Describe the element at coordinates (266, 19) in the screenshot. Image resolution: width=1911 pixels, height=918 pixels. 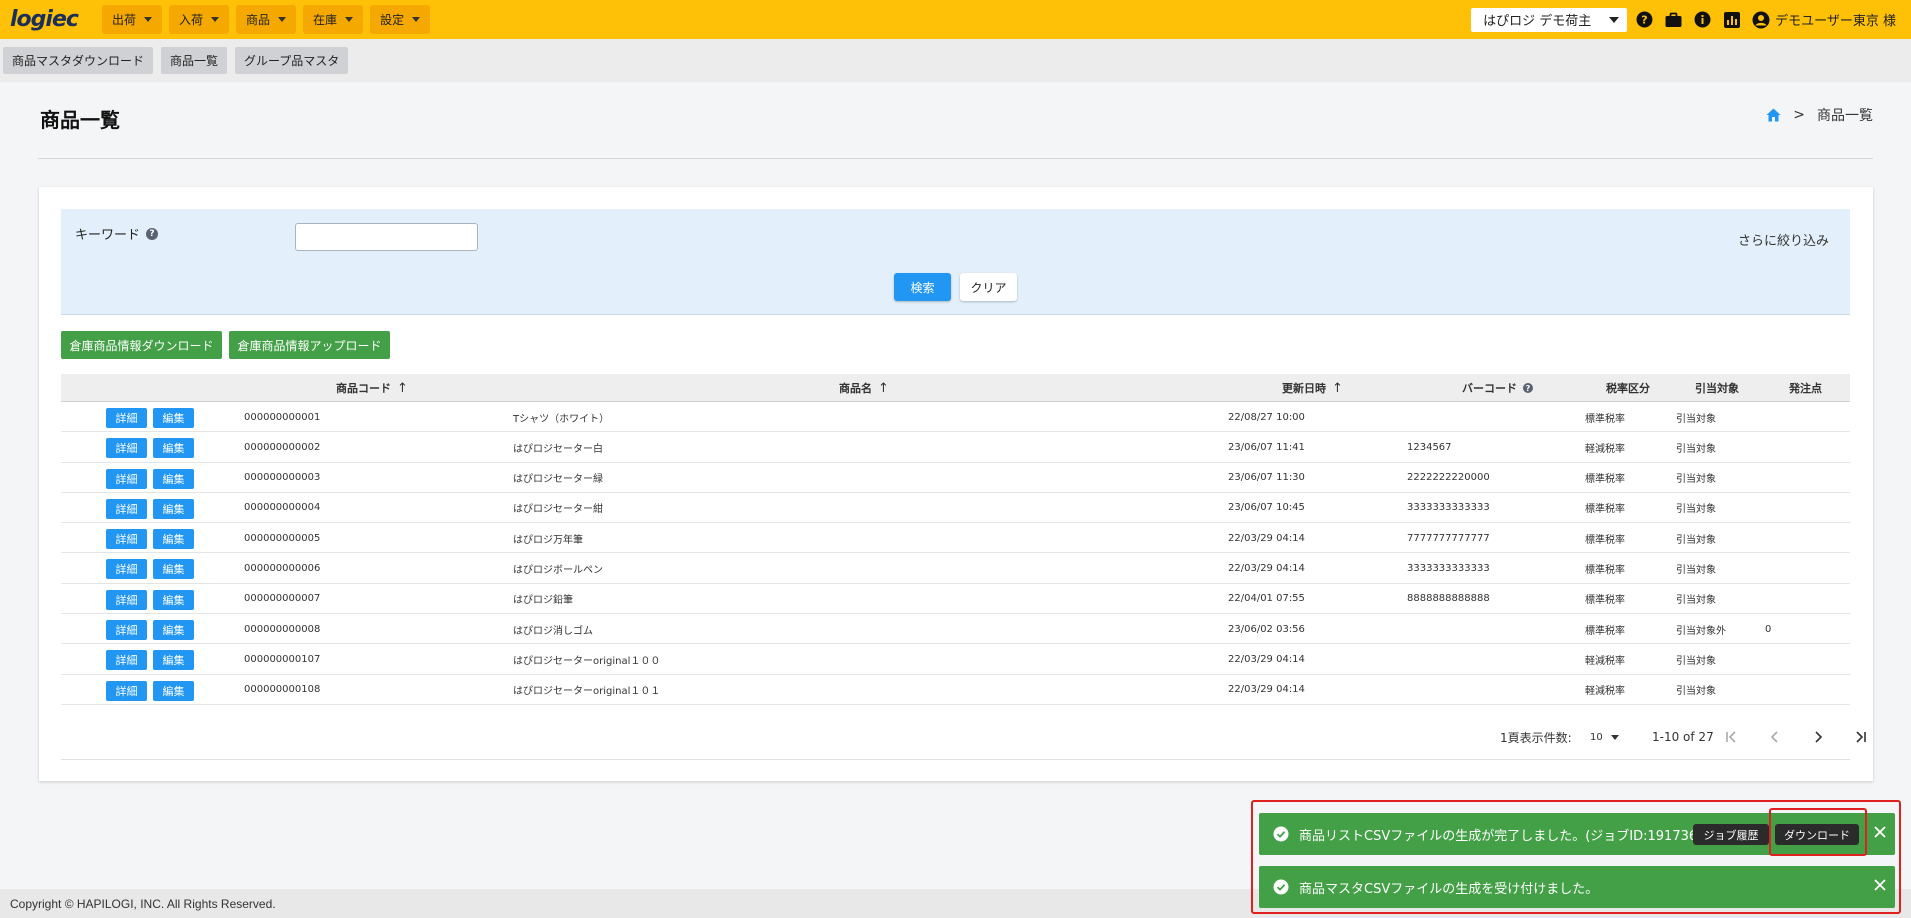
I see `menu-products: 商品` at that location.